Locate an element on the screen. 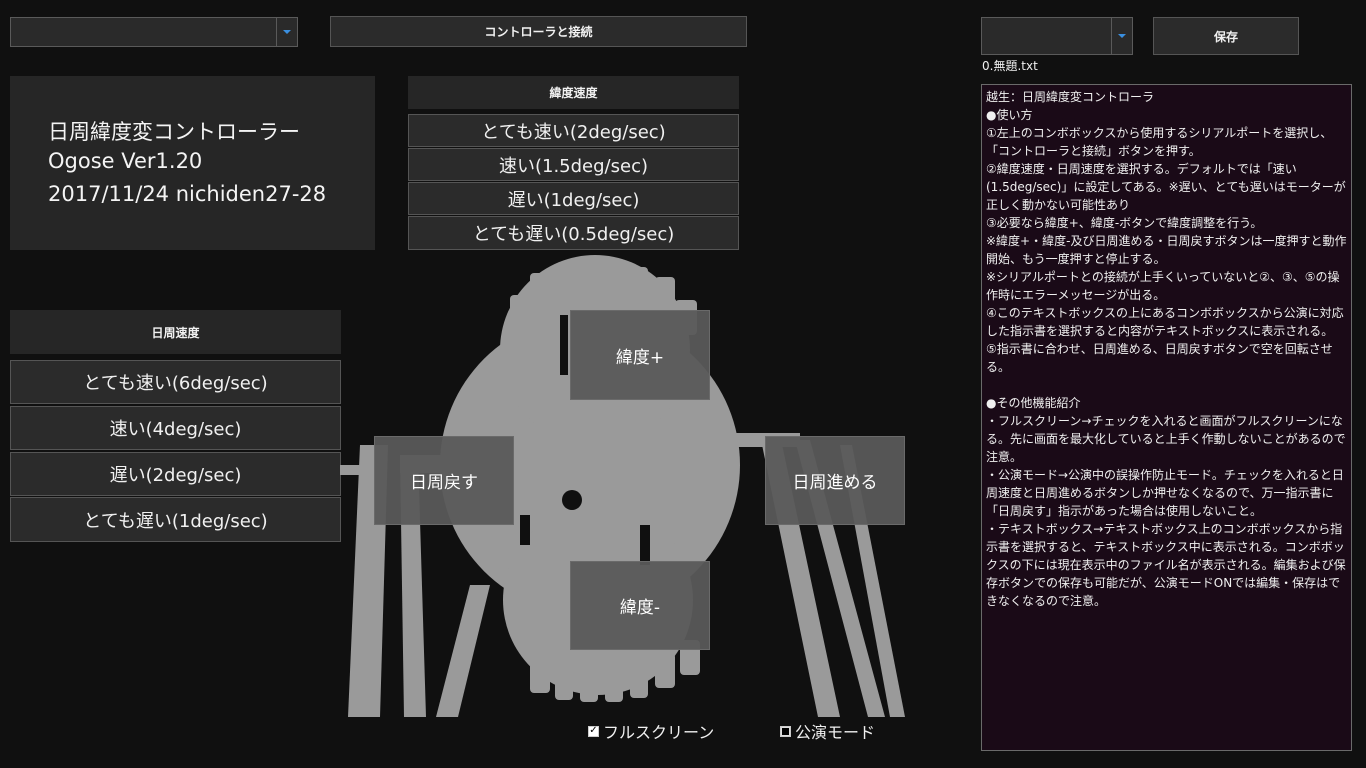 The height and width of the screenshot is (768, 1366). performance-mode-checkbox: 公演モード is located at coordinates (827, 731).